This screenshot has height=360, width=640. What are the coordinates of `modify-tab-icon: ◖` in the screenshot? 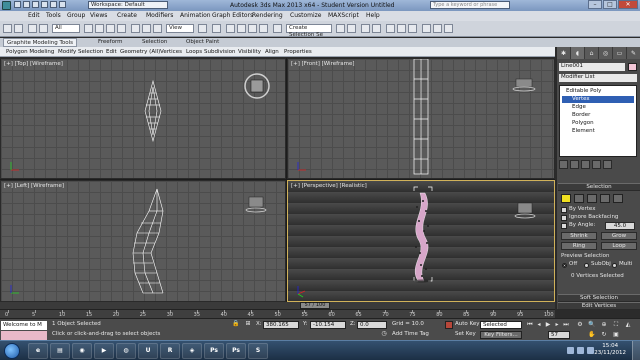 It's located at (578, 53).